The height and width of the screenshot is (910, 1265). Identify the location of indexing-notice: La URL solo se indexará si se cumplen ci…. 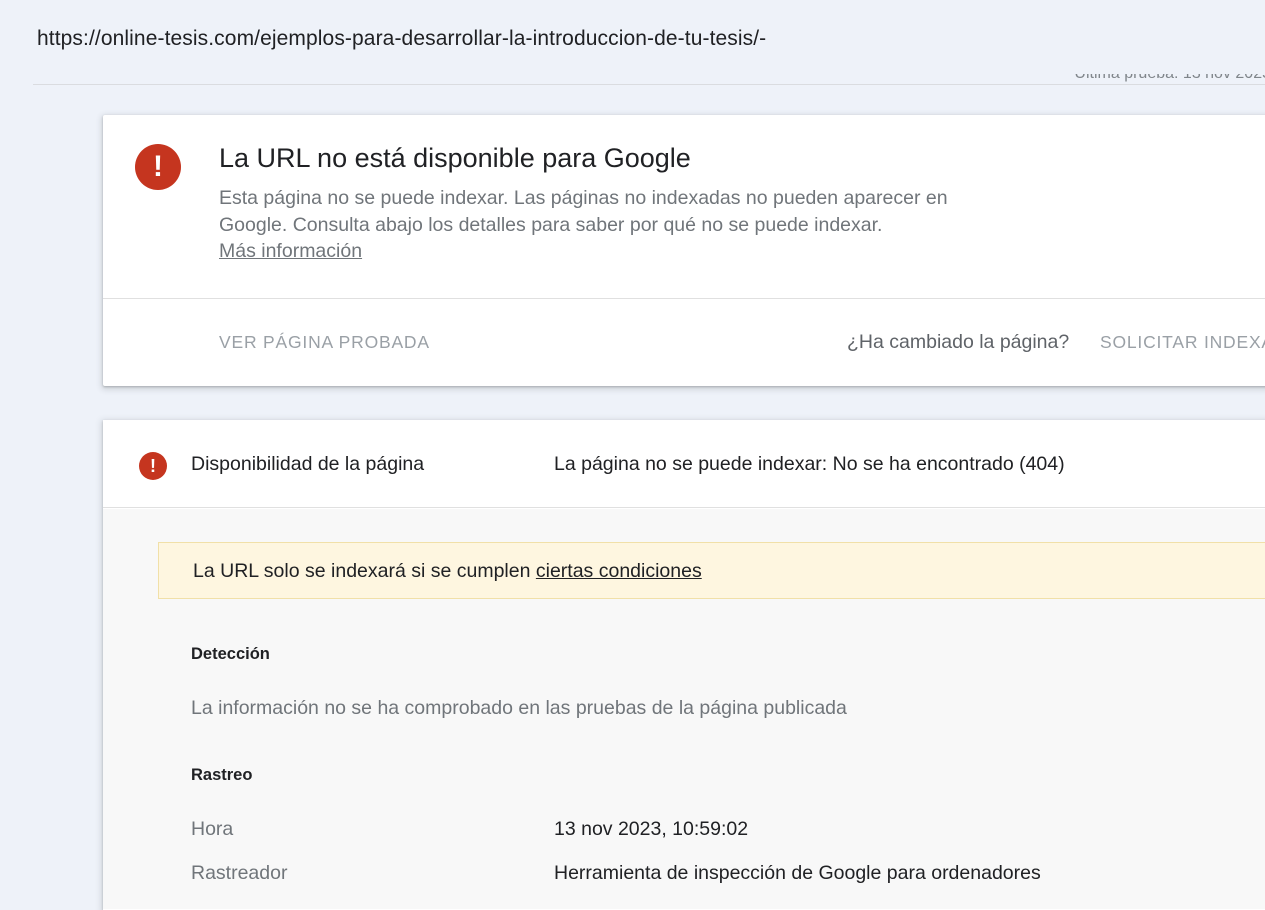
(711, 570).